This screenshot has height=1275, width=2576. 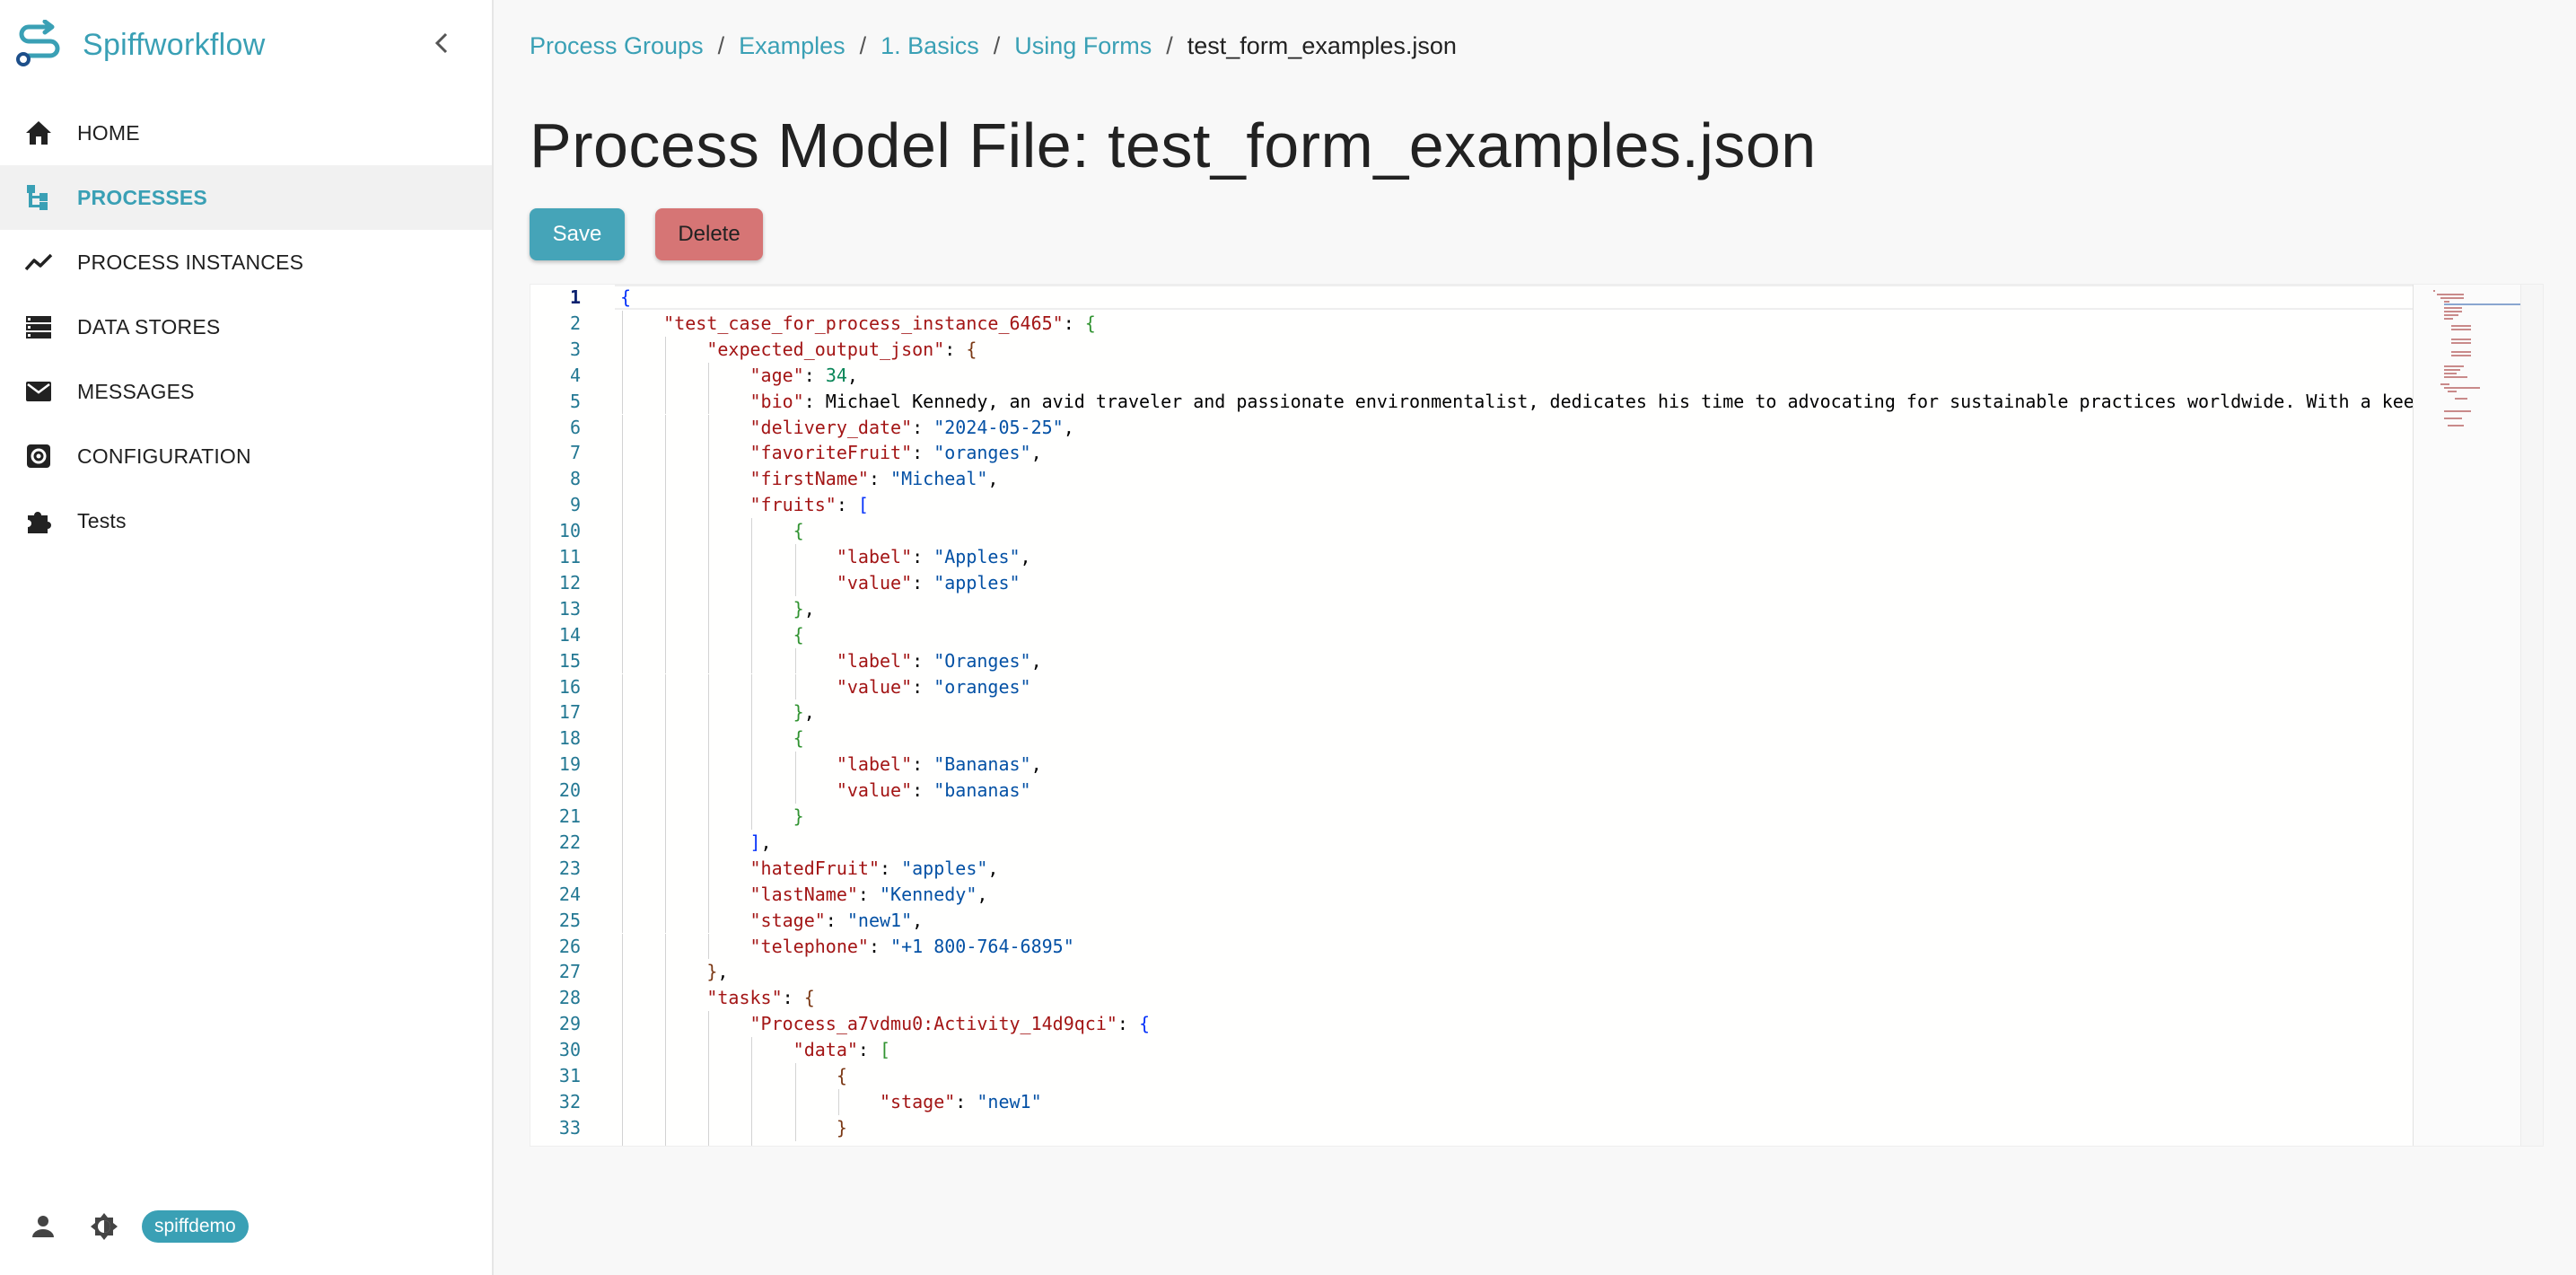 What do you see at coordinates (847, 947) in the screenshot?
I see `code-line: "telephone": "+1 800-764-6895"` at bounding box center [847, 947].